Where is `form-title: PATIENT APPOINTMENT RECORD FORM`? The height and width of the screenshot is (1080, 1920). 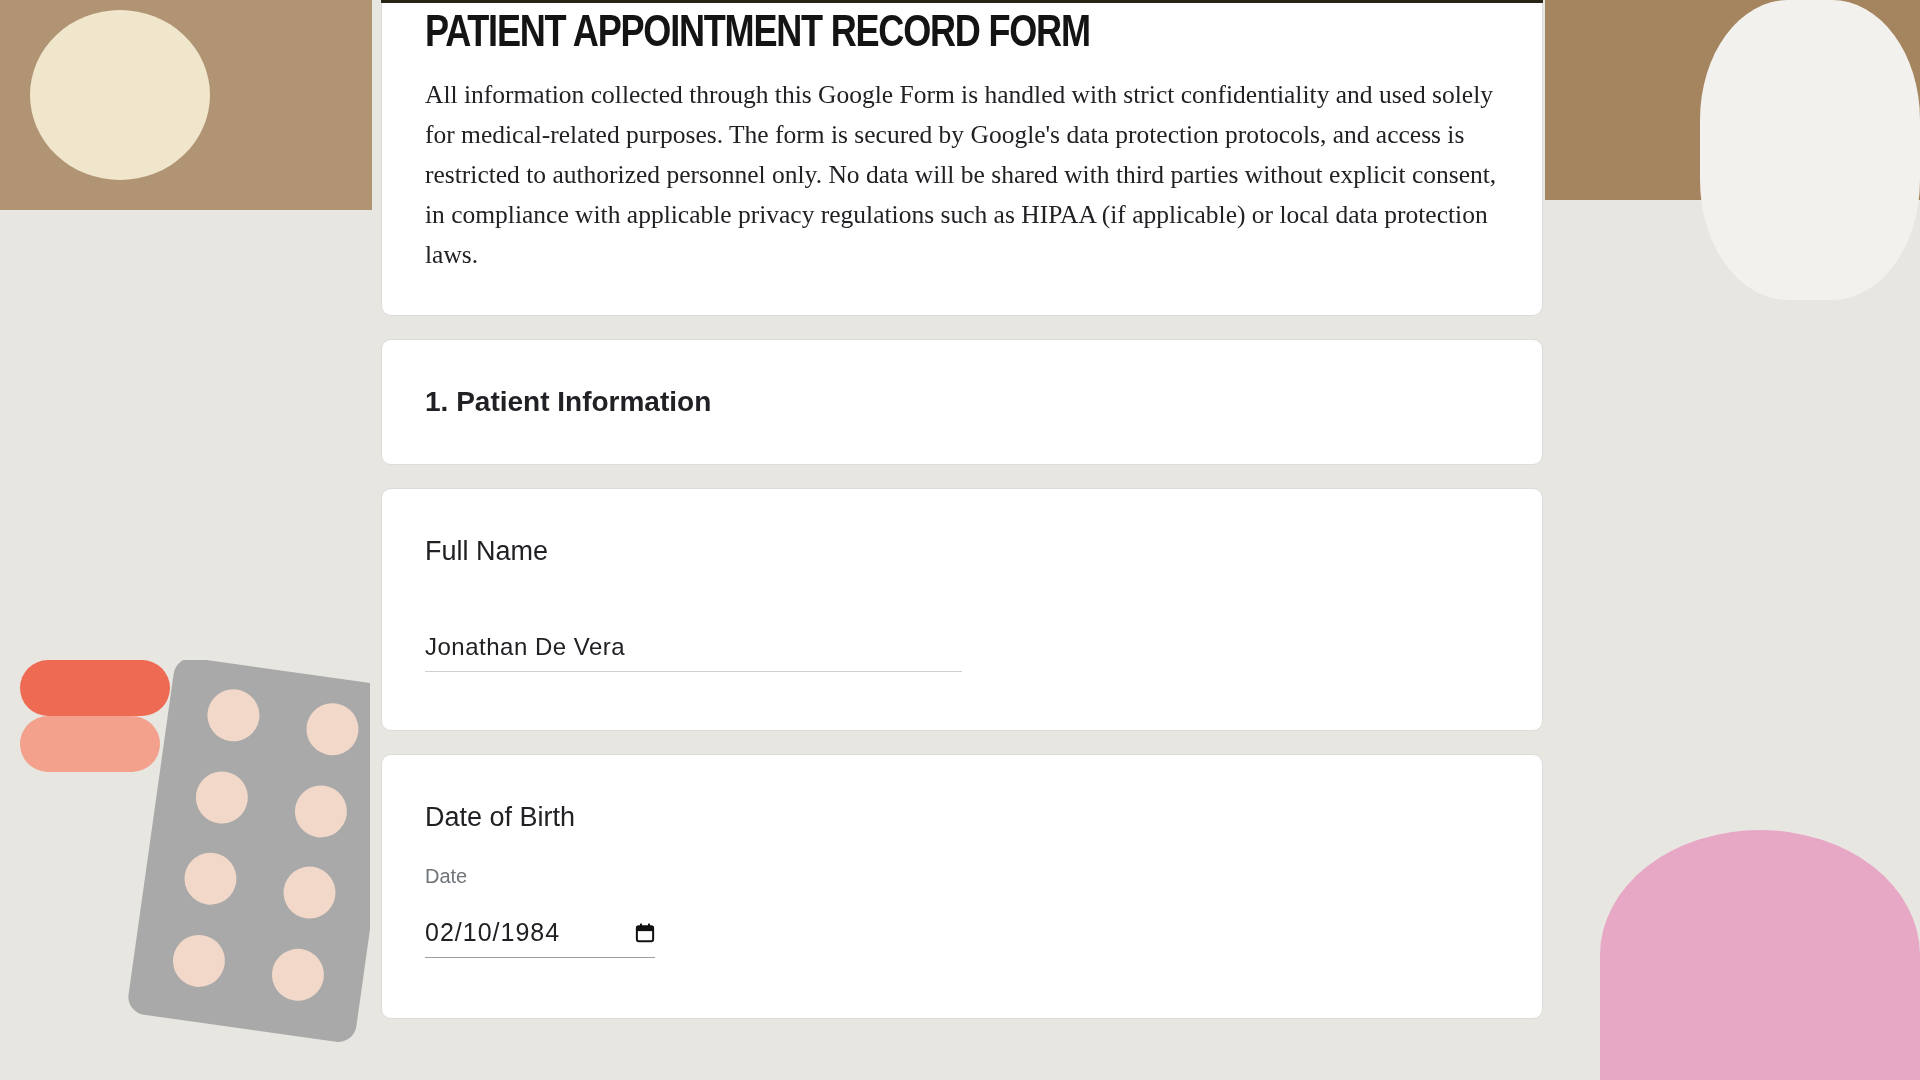 form-title: PATIENT APPOINTMENT RECORD FORM is located at coordinates (758, 31).